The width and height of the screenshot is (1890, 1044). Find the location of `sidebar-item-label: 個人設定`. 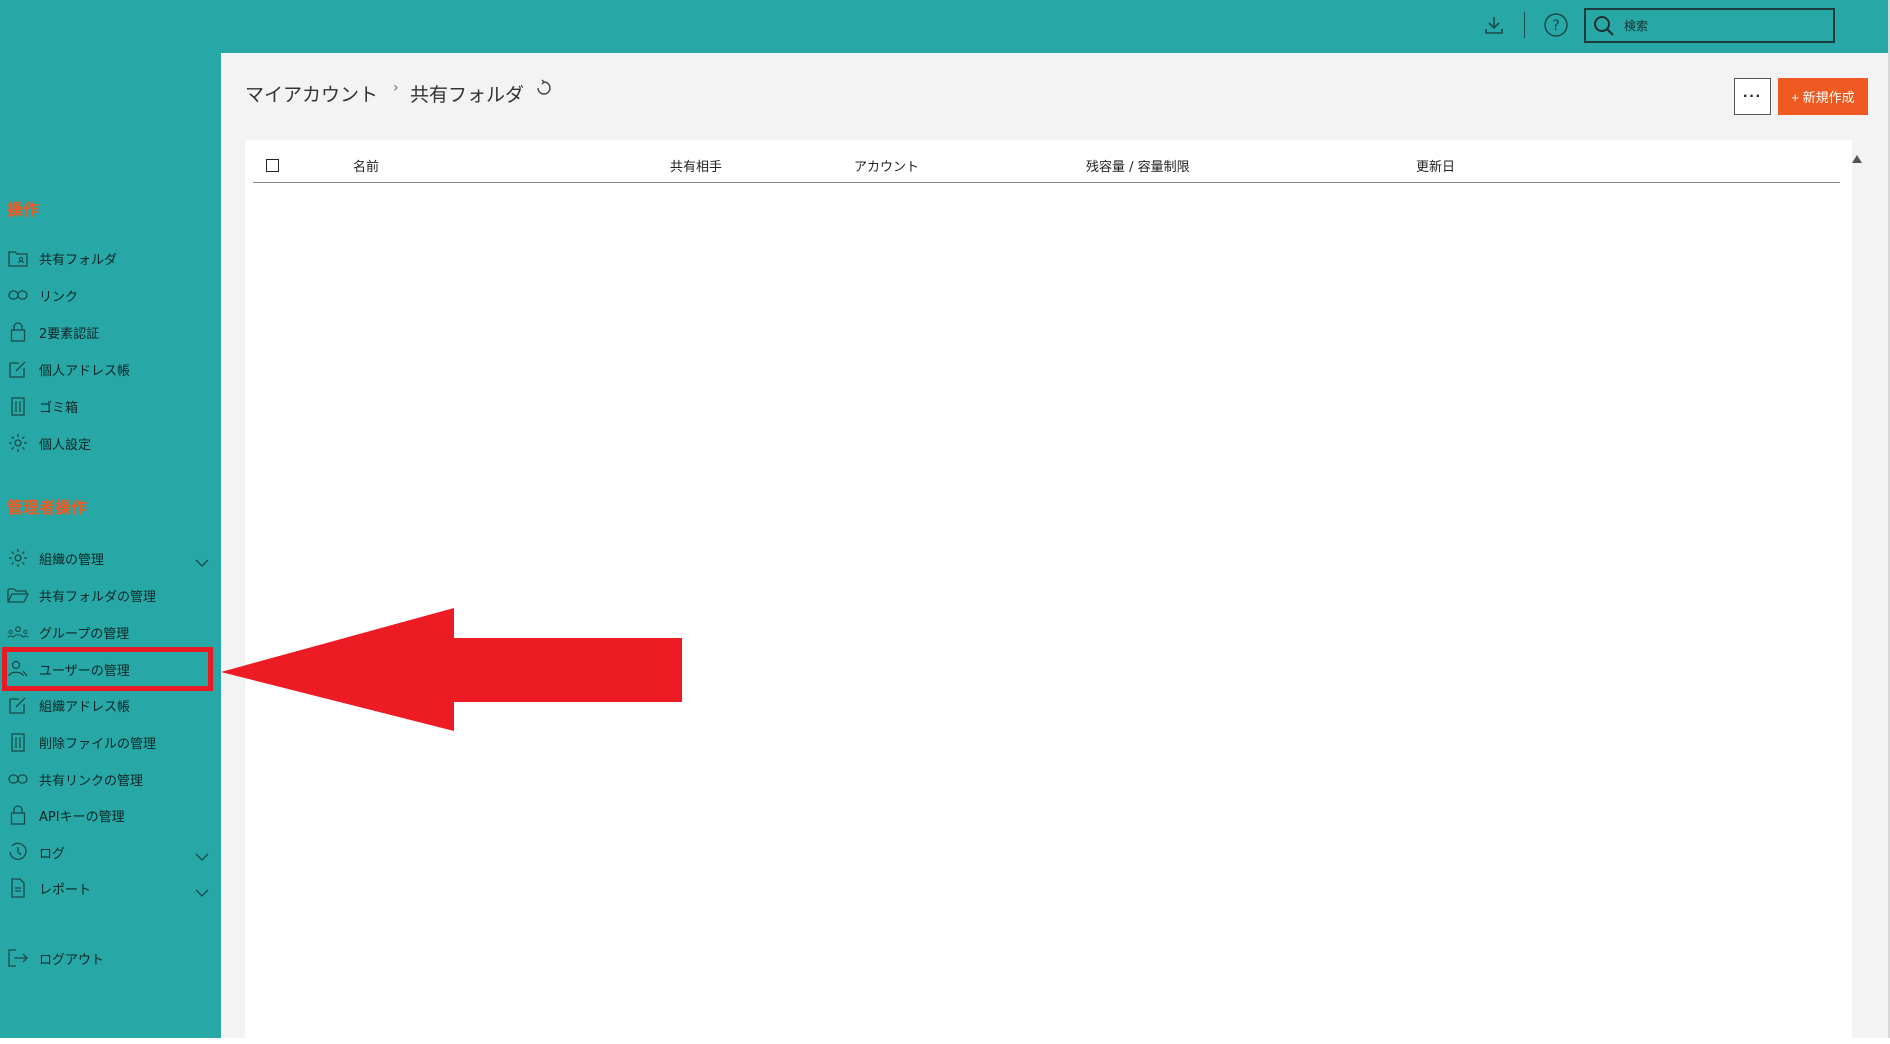

sidebar-item-label: 個人設定 is located at coordinates (65, 445).